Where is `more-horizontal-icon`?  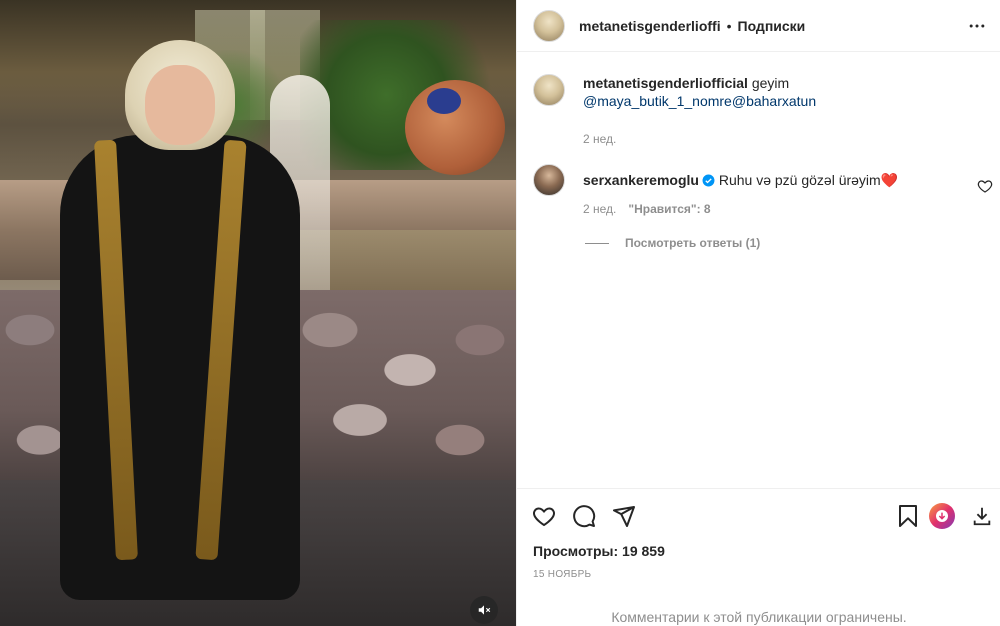 more-horizontal-icon is located at coordinates (977, 26).